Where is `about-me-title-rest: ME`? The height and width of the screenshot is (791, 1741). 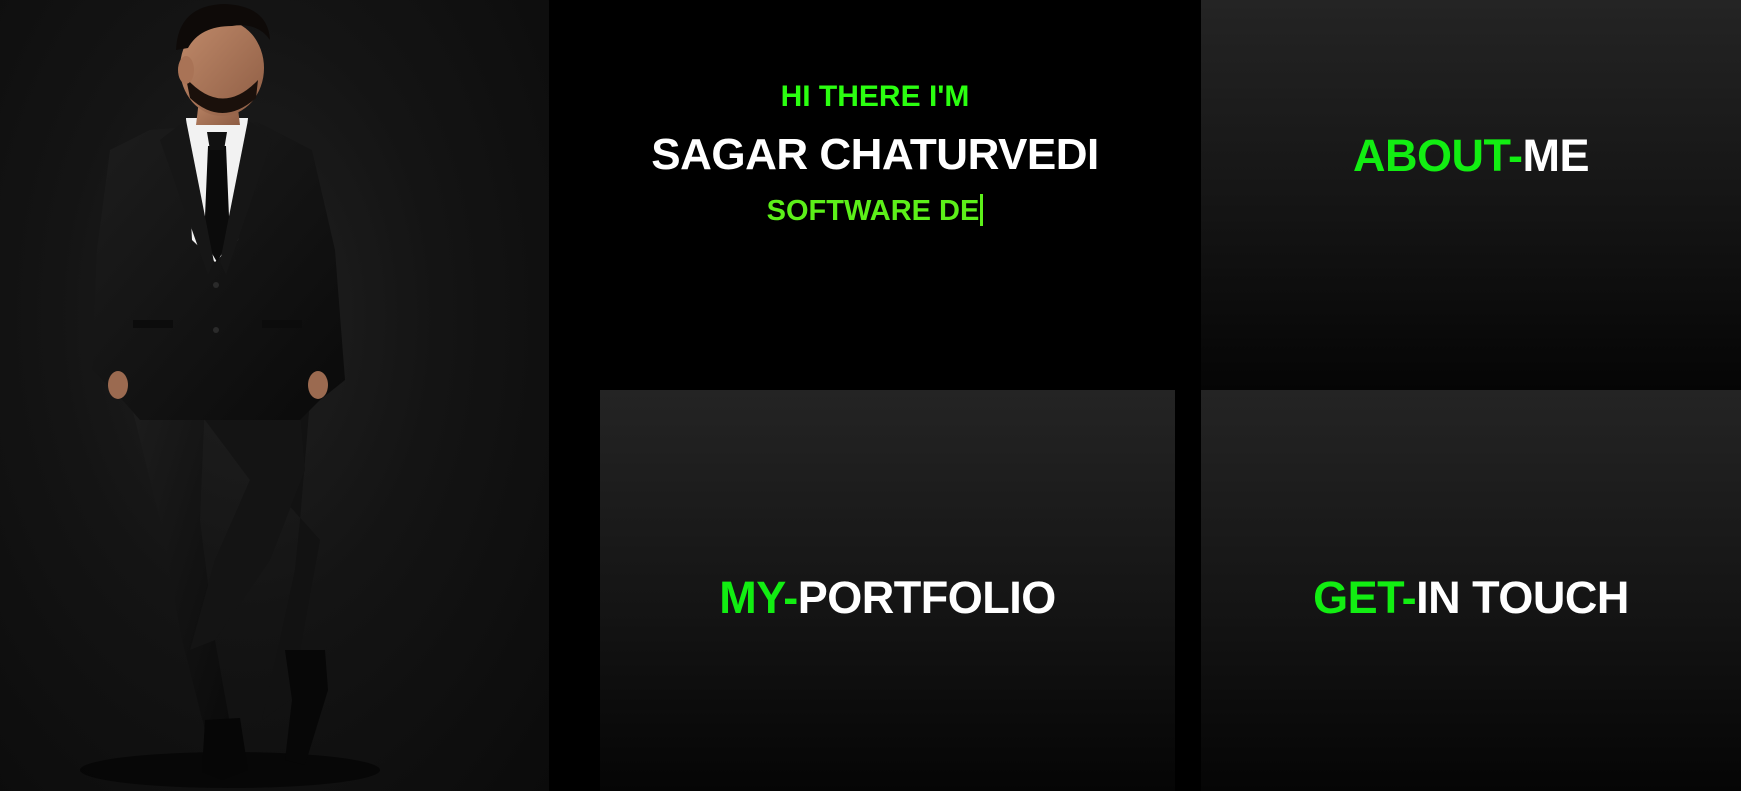 about-me-title-rest: ME is located at coordinates (1556, 155).